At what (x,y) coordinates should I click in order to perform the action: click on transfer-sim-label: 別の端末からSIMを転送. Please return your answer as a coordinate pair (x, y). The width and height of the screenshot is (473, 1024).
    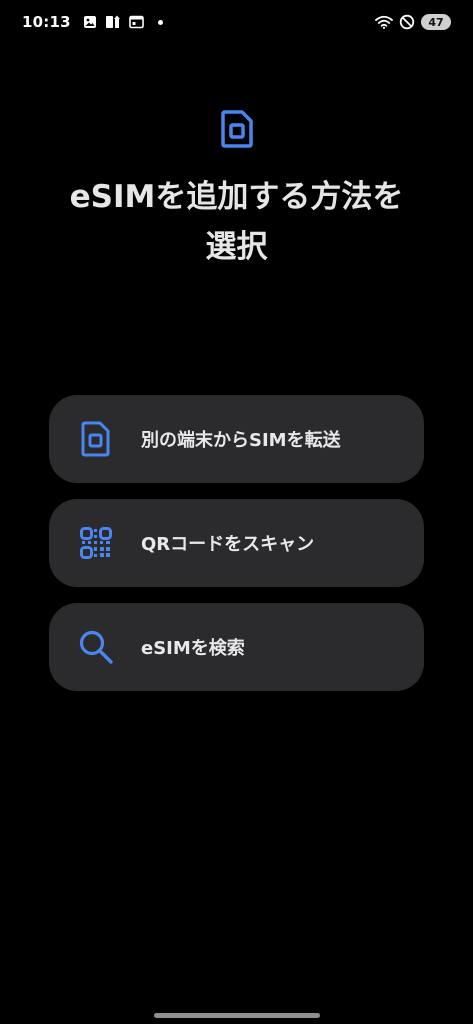
    Looking at the image, I should click on (241, 440).